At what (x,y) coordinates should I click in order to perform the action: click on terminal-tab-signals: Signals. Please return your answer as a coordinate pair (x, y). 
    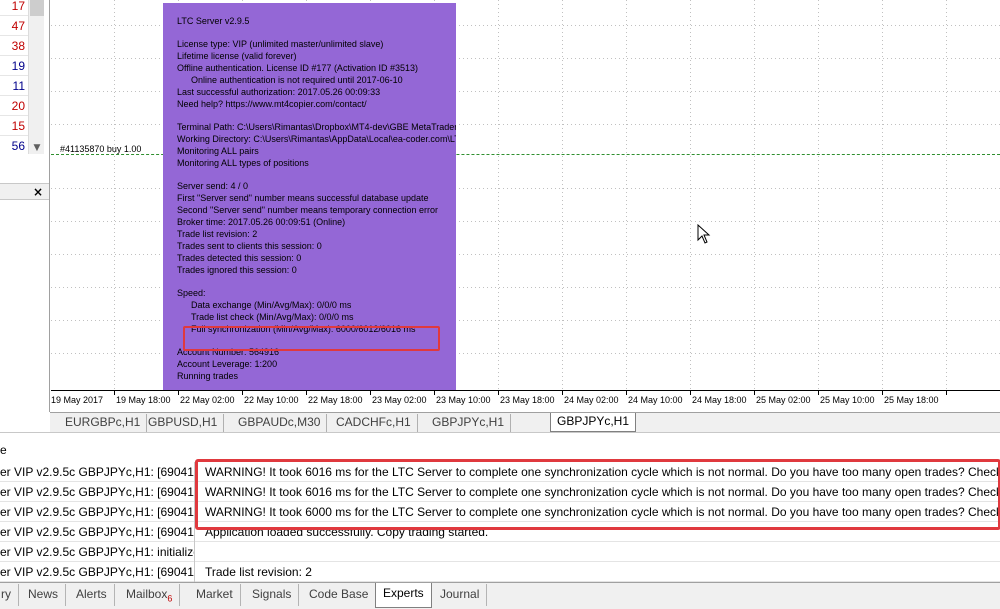
    Looking at the image, I should click on (272, 595).